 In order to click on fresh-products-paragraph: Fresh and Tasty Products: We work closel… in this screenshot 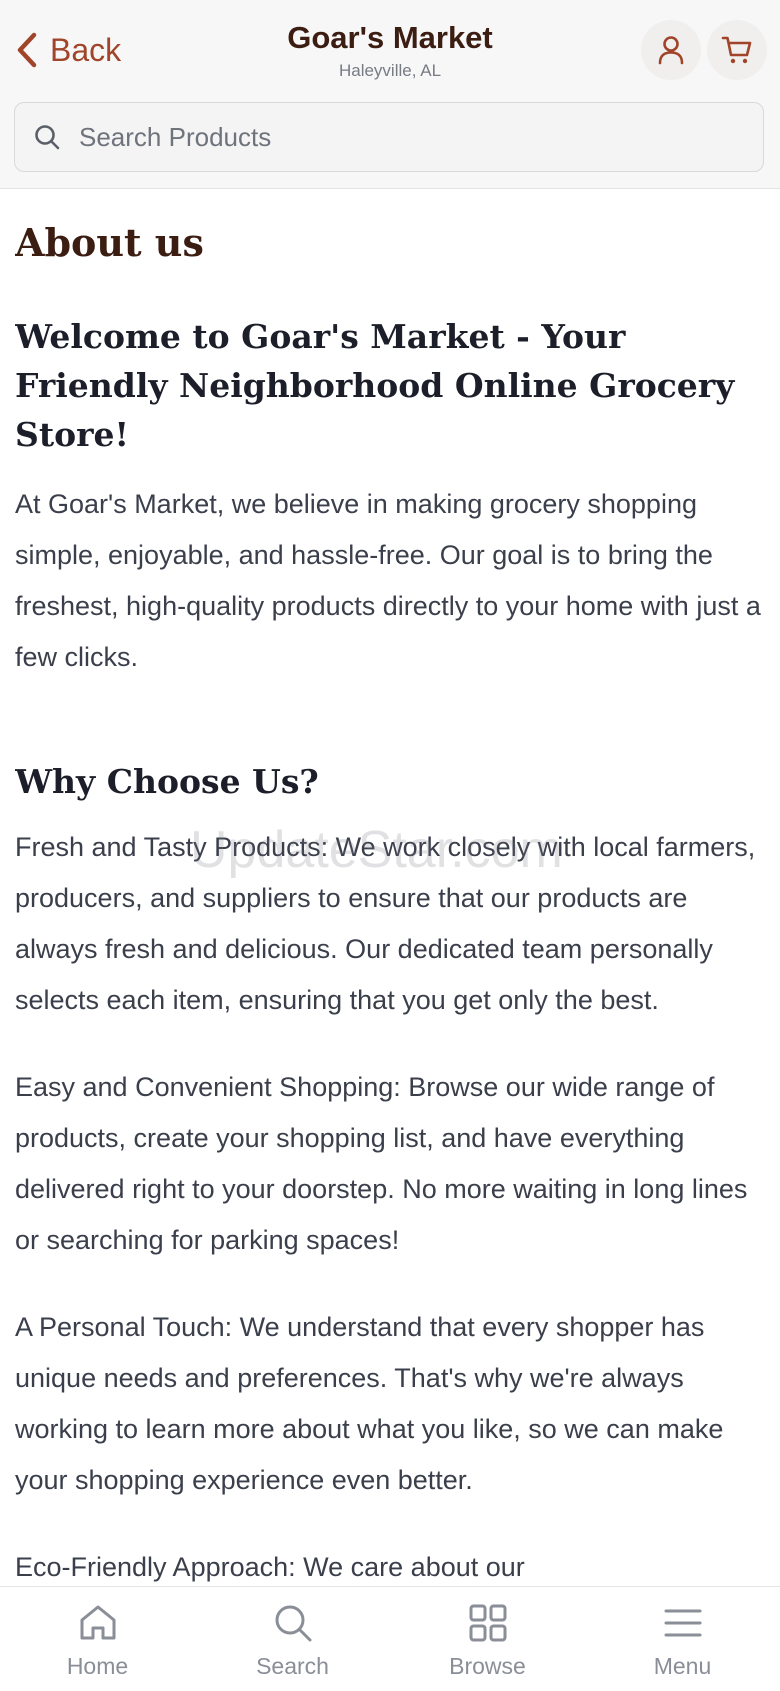, I will do `click(385, 923)`.